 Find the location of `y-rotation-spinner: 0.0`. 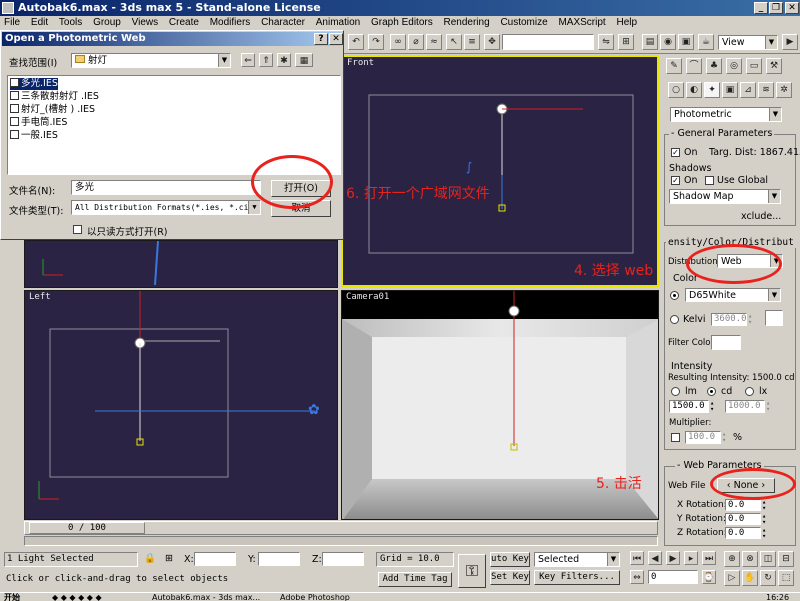

y-rotation-spinner: 0.0 is located at coordinates (747, 519).